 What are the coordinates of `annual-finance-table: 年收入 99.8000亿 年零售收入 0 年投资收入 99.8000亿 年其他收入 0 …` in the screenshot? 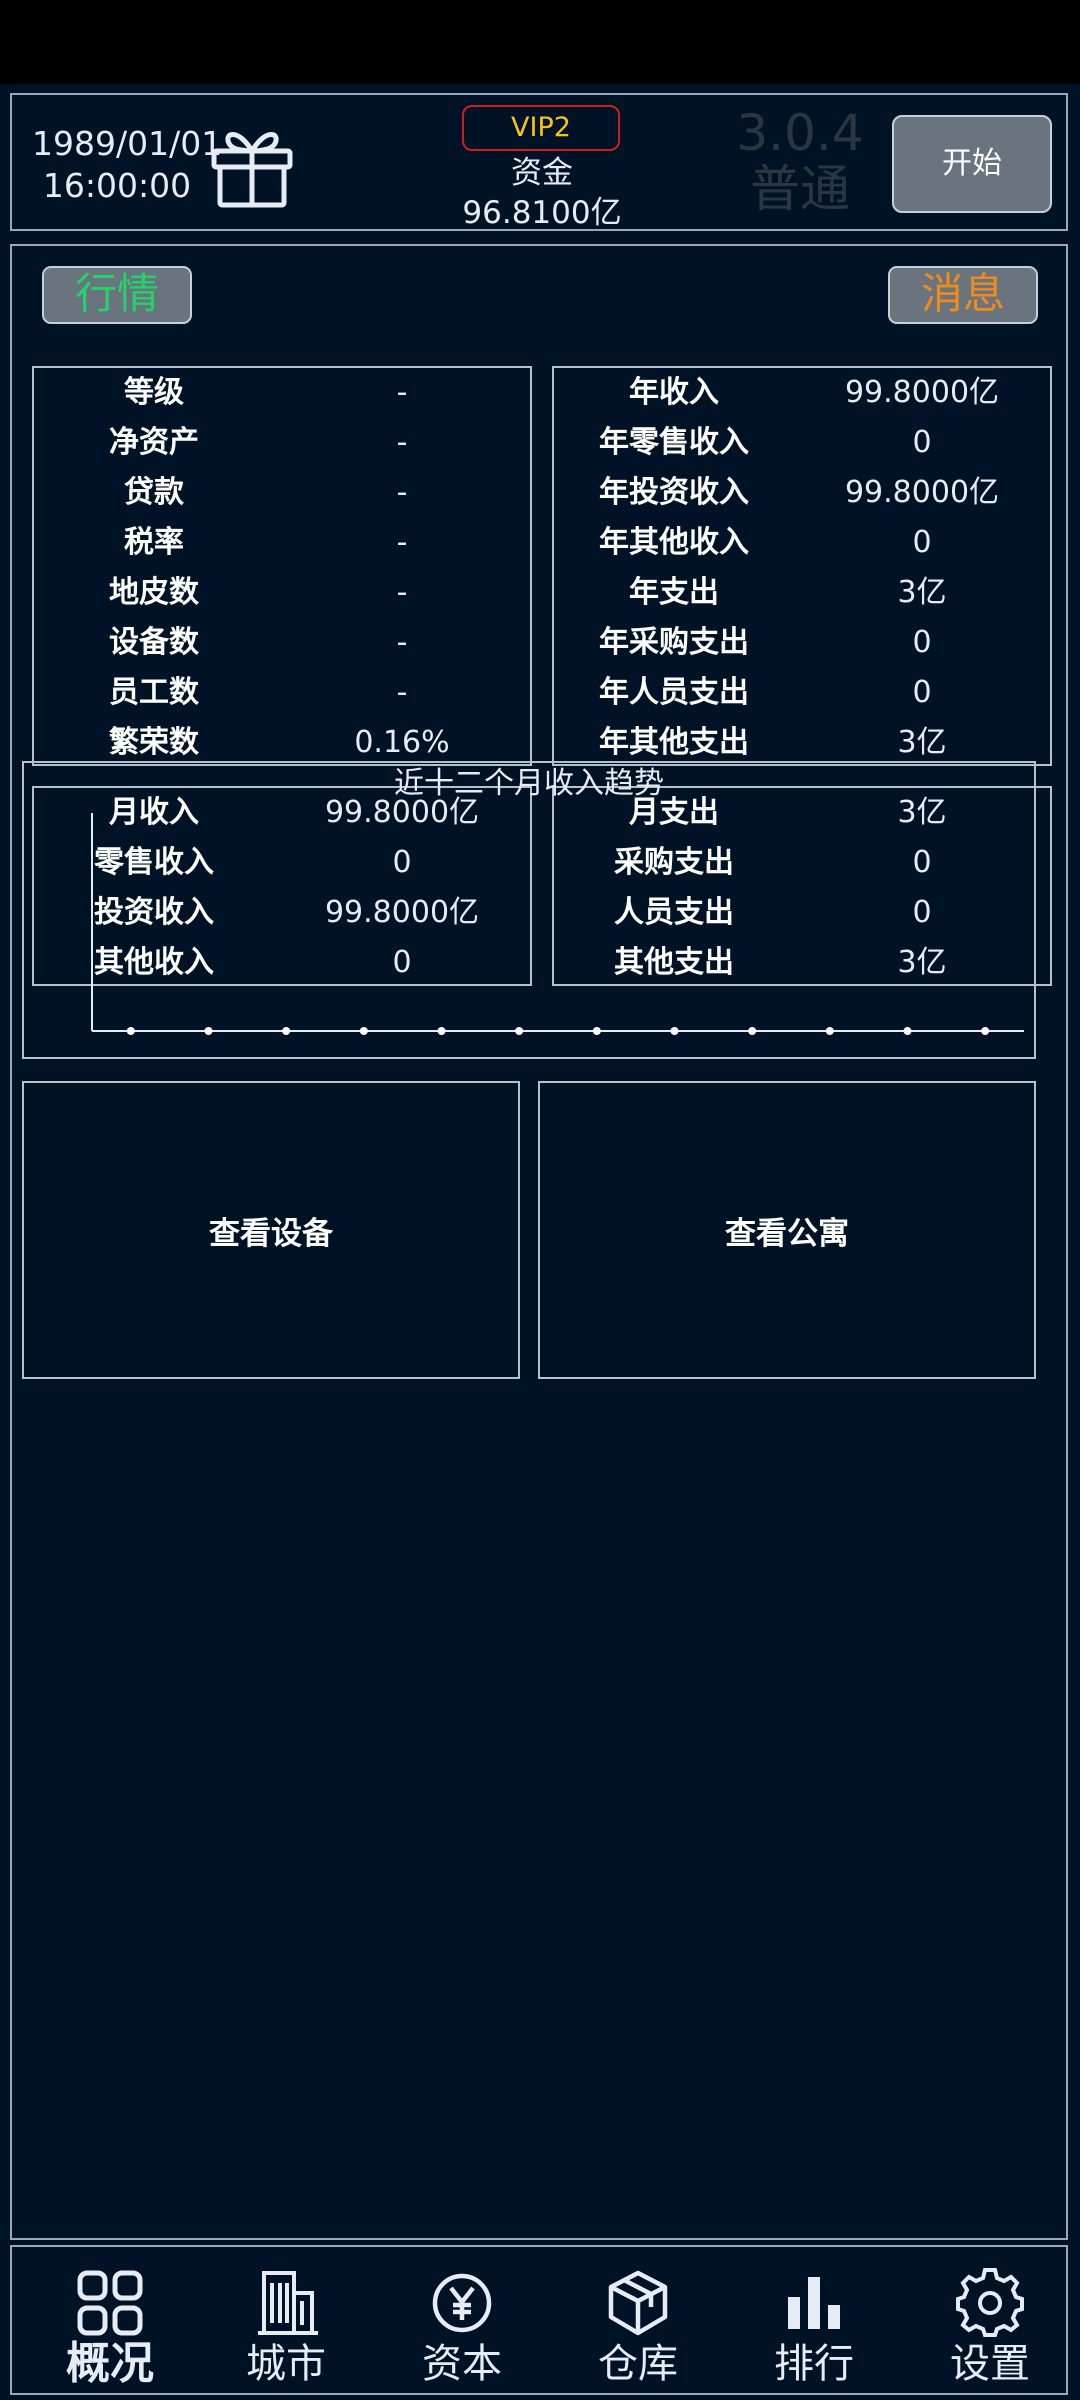 It's located at (802, 566).